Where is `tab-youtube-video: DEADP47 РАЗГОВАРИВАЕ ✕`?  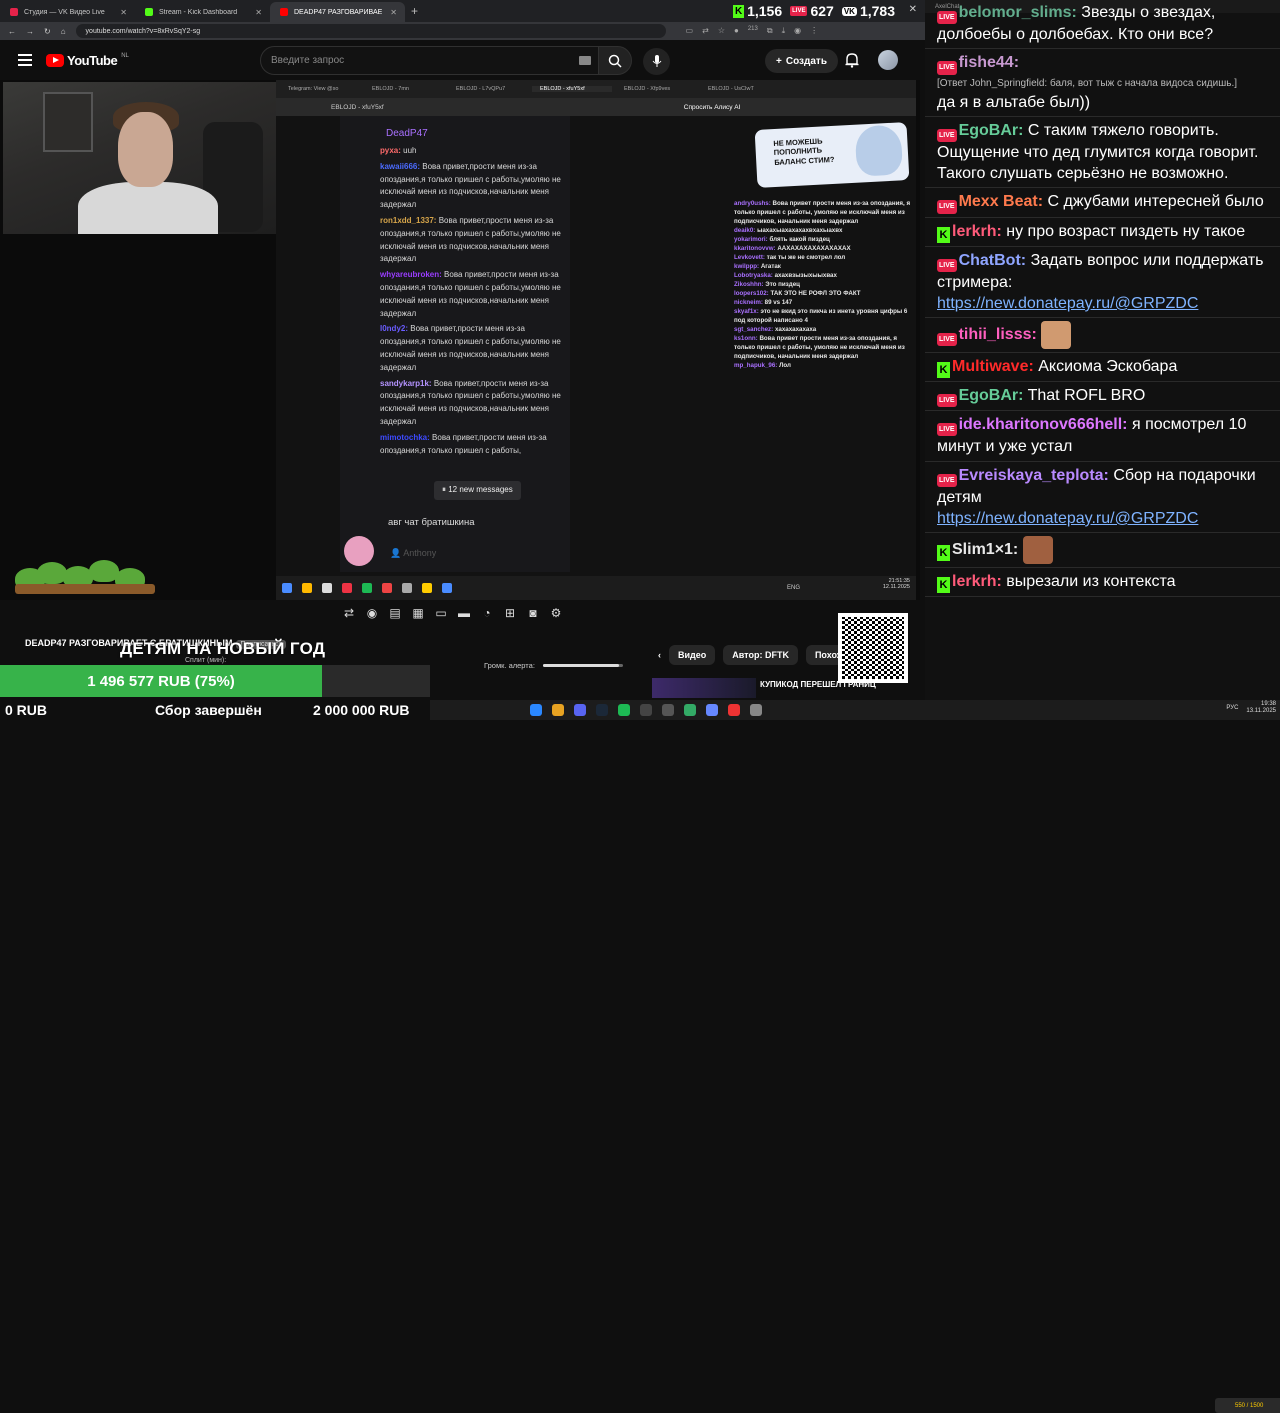 tab-youtube-video: DEADP47 РАЗГОВАРИВАЕ ✕ is located at coordinates (337, 12).